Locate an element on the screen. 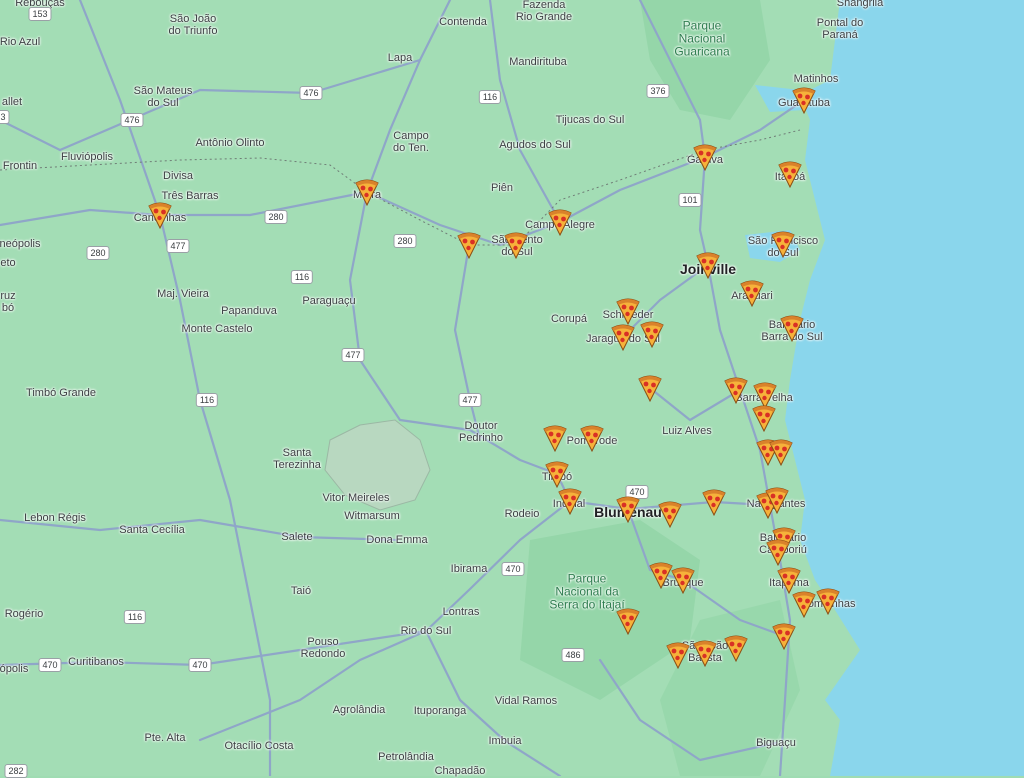 This screenshot has height=778, width=1024. place-label-ituporanga: Ituporanga is located at coordinates (440, 711).